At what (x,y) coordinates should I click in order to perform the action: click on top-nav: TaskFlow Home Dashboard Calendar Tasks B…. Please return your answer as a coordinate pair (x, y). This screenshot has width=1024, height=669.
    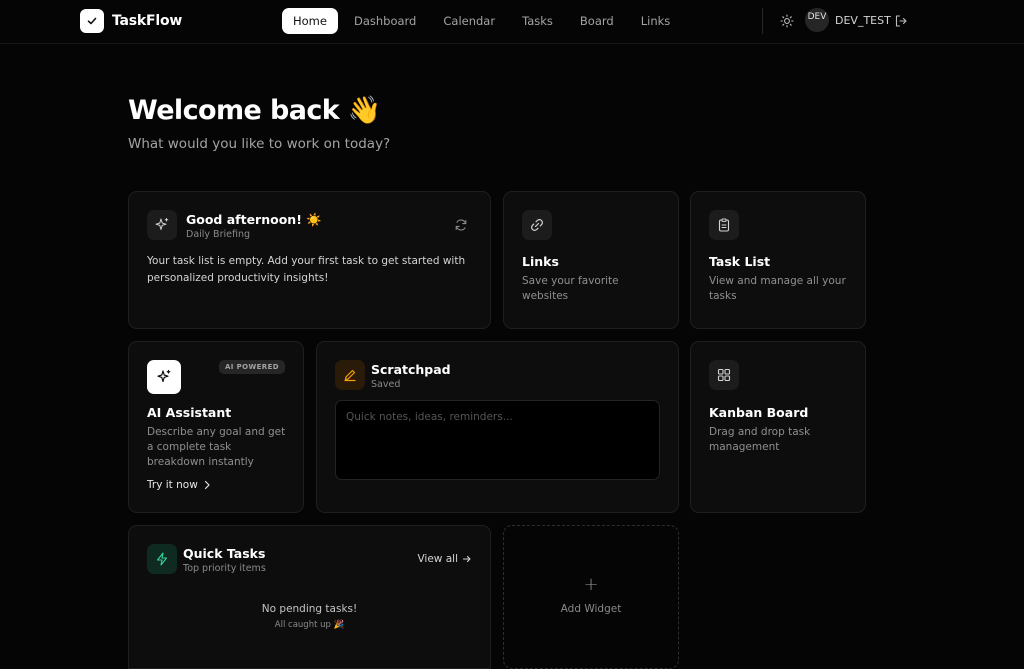
    Looking at the image, I should click on (512, 22).